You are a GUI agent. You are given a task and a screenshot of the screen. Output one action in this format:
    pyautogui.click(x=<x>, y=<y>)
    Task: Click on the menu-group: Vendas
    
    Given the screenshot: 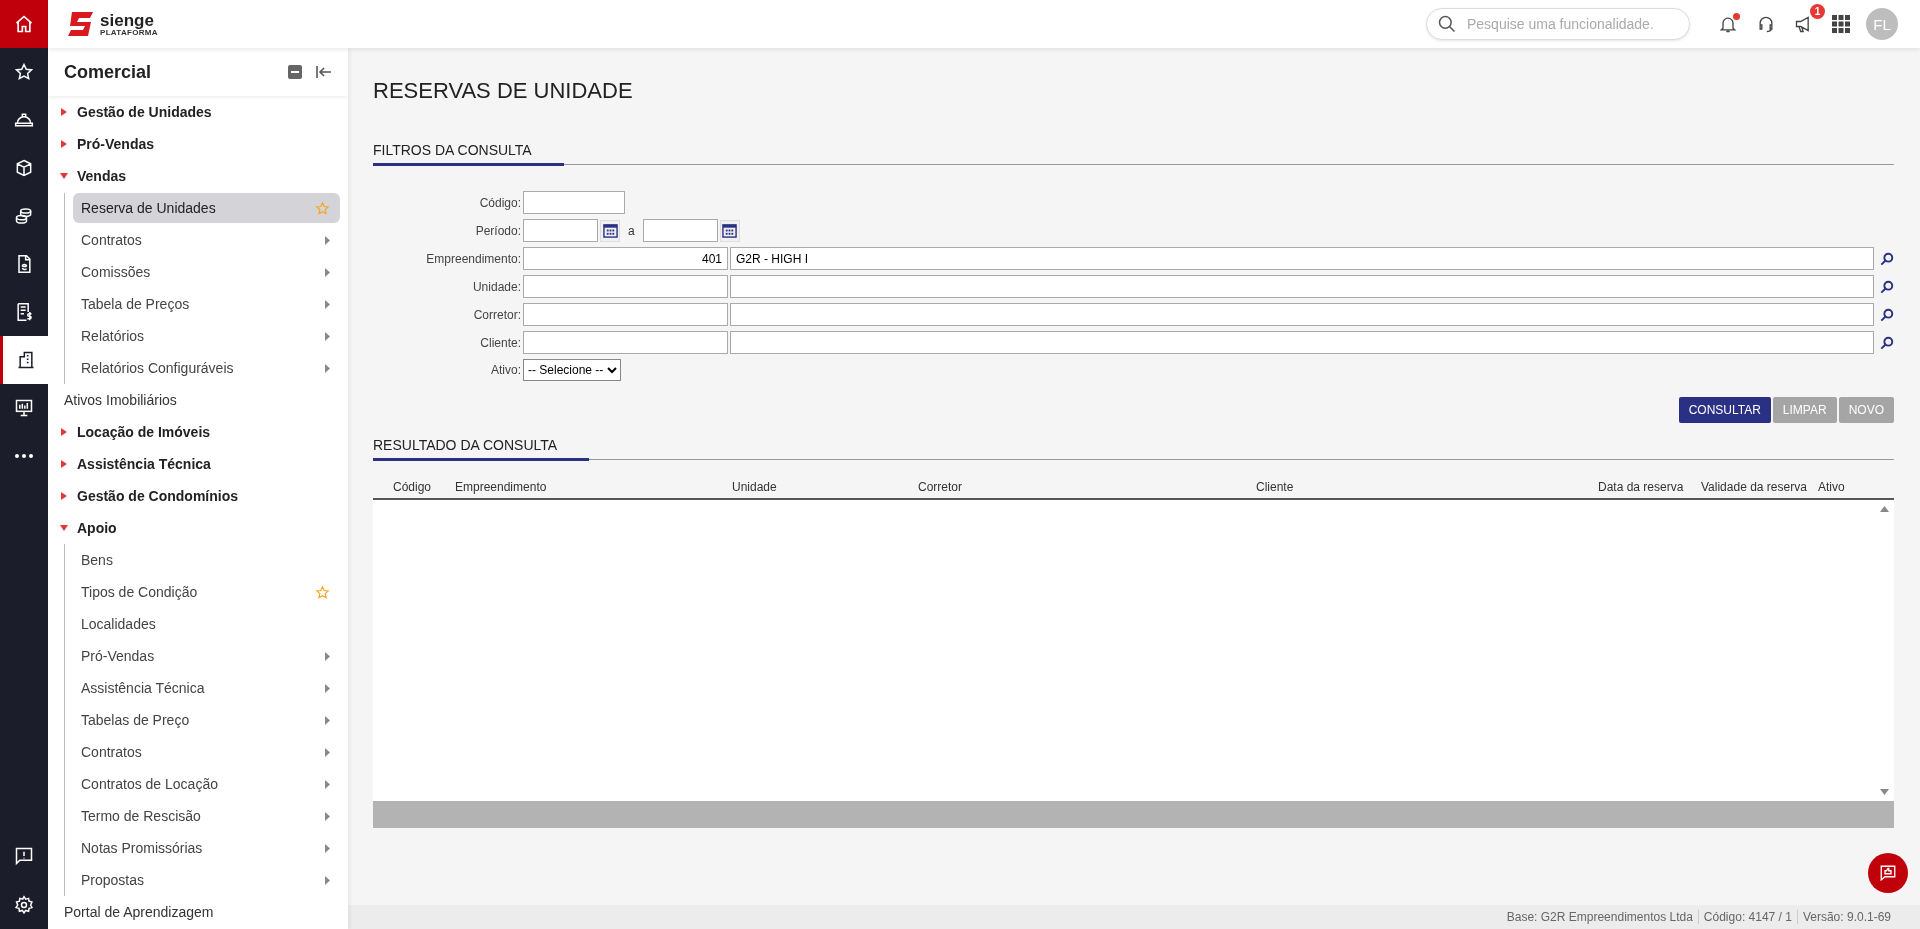 What is the action you would take?
    pyautogui.click(x=198, y=176)
    